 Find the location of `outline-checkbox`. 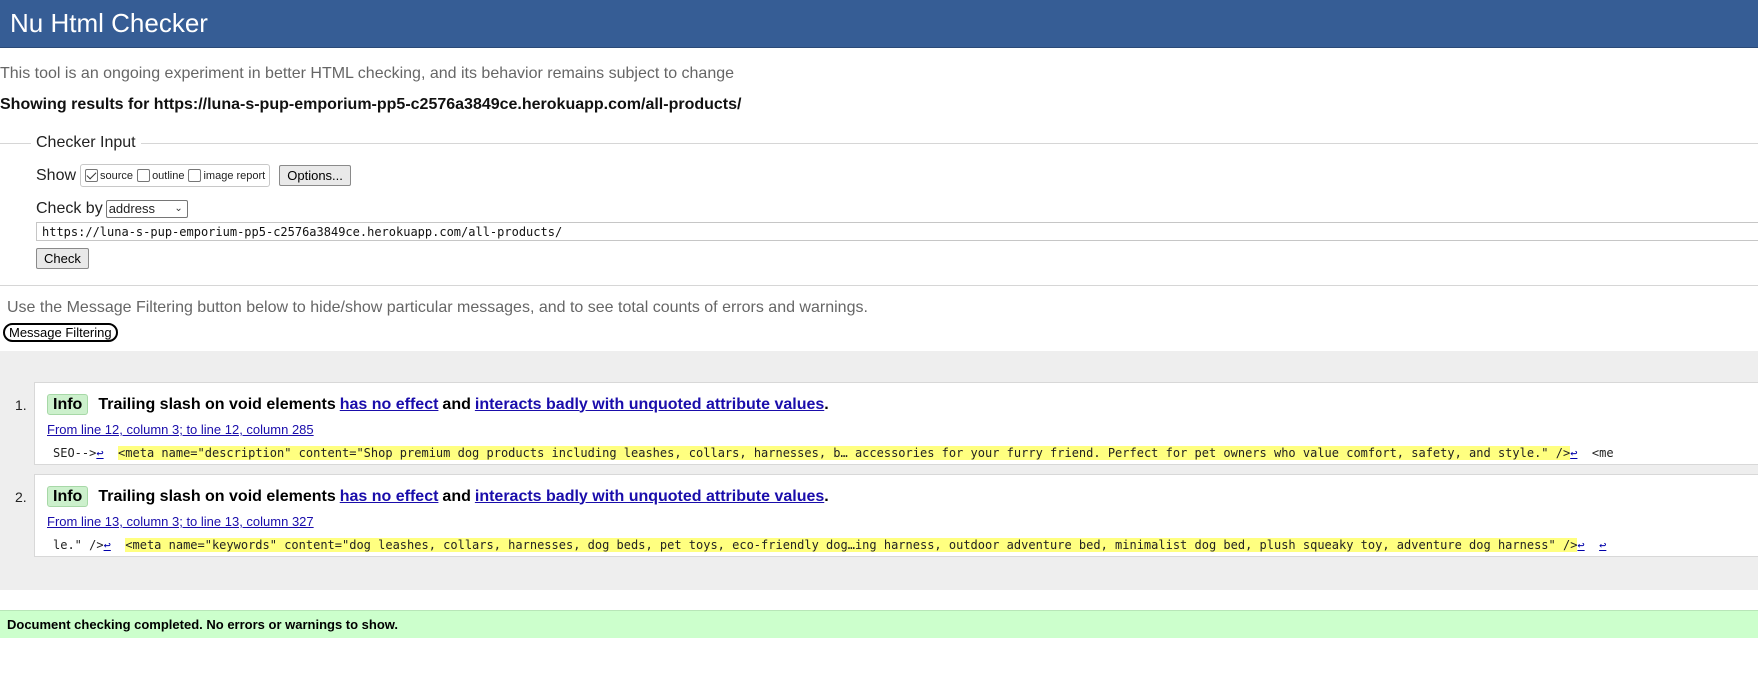

outline-checkbox is located at coordinates (144, 175).